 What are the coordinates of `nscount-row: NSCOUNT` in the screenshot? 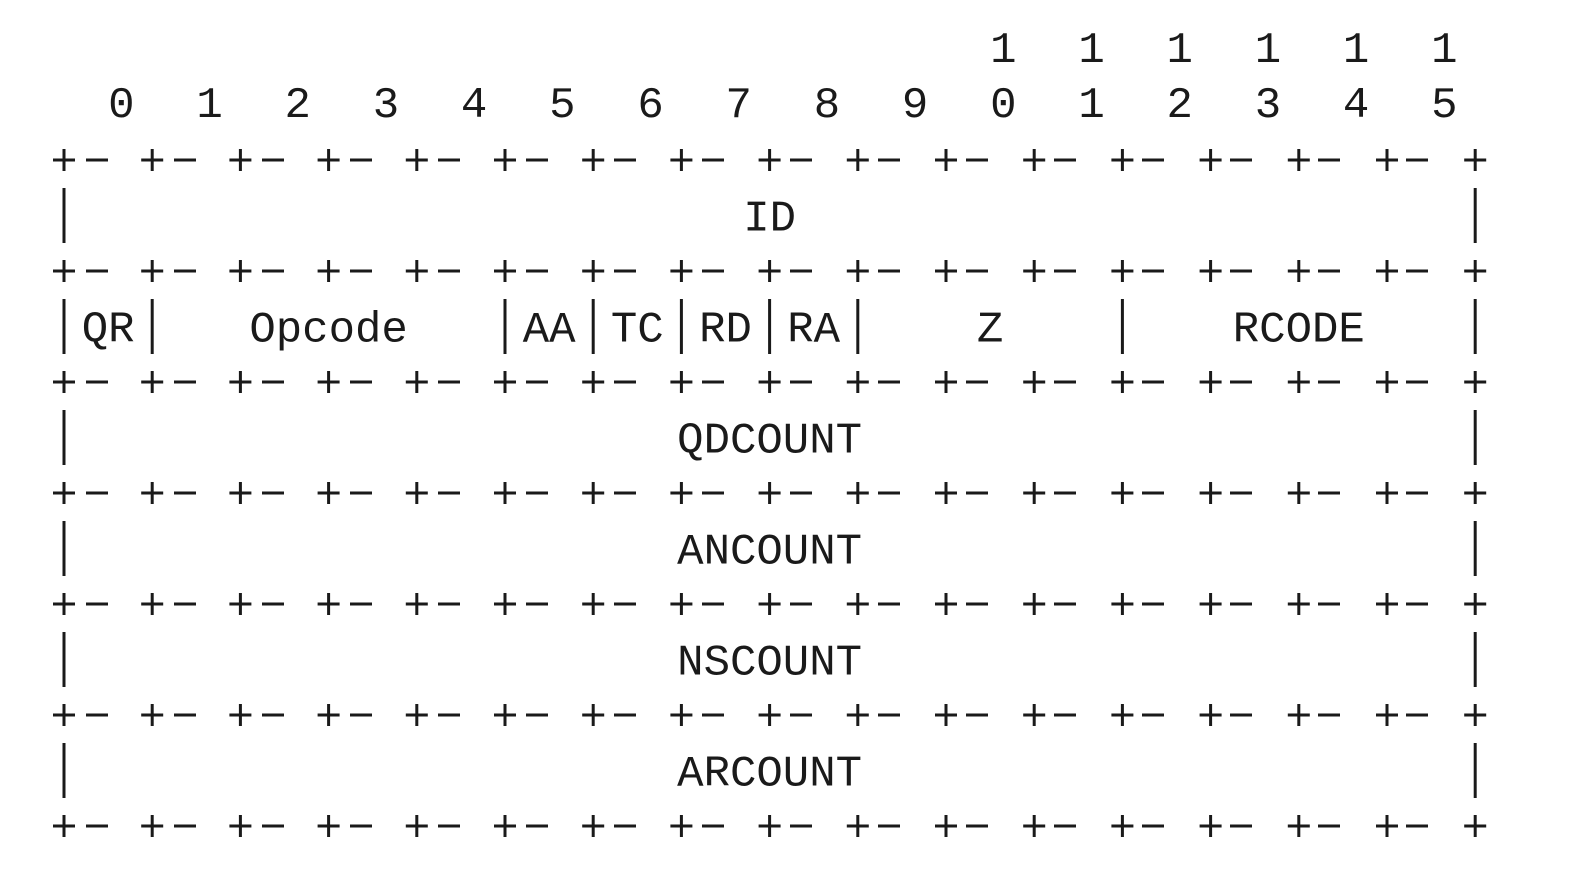 It's located at (769, 660).